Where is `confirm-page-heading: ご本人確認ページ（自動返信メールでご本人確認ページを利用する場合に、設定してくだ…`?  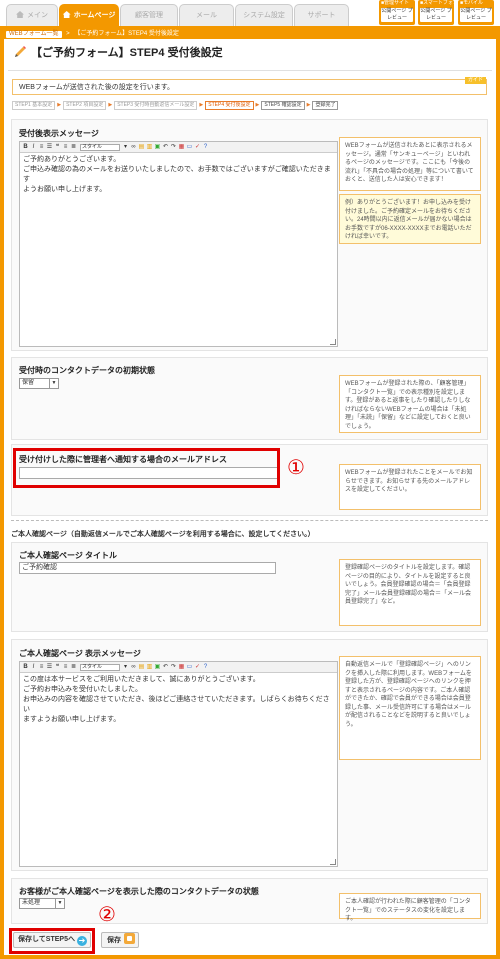 confirm-page-heading: ご本人確認ページ（自動返信メールでご本人確認ページを利用する場合に、設定してくだ… is located at coordinates (163, 534).